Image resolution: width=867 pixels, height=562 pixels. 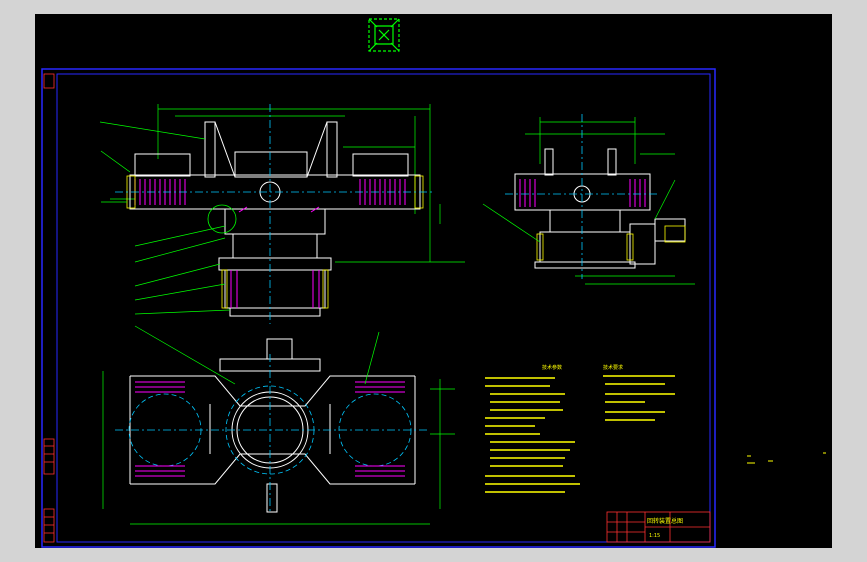 What do you see at coordinates (658, 527) in the screenshot?
I see `title-block: 回转装置总图 1:15` at bounding box center [658, 527].